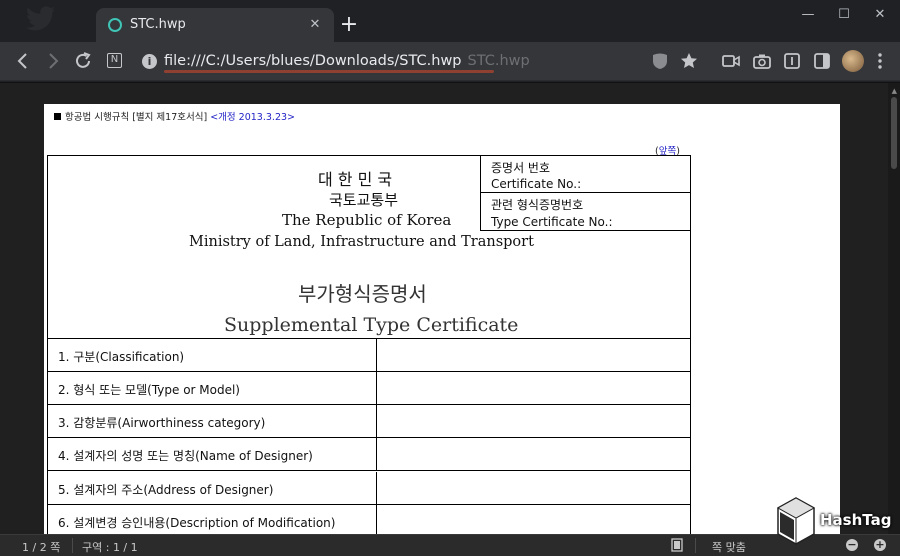 Image resolution: width=900 pixels, height=556 pixels. Describe the element at coordinates (880, 61) in the screenshot. I see `menu-kebab-icon` at that location.